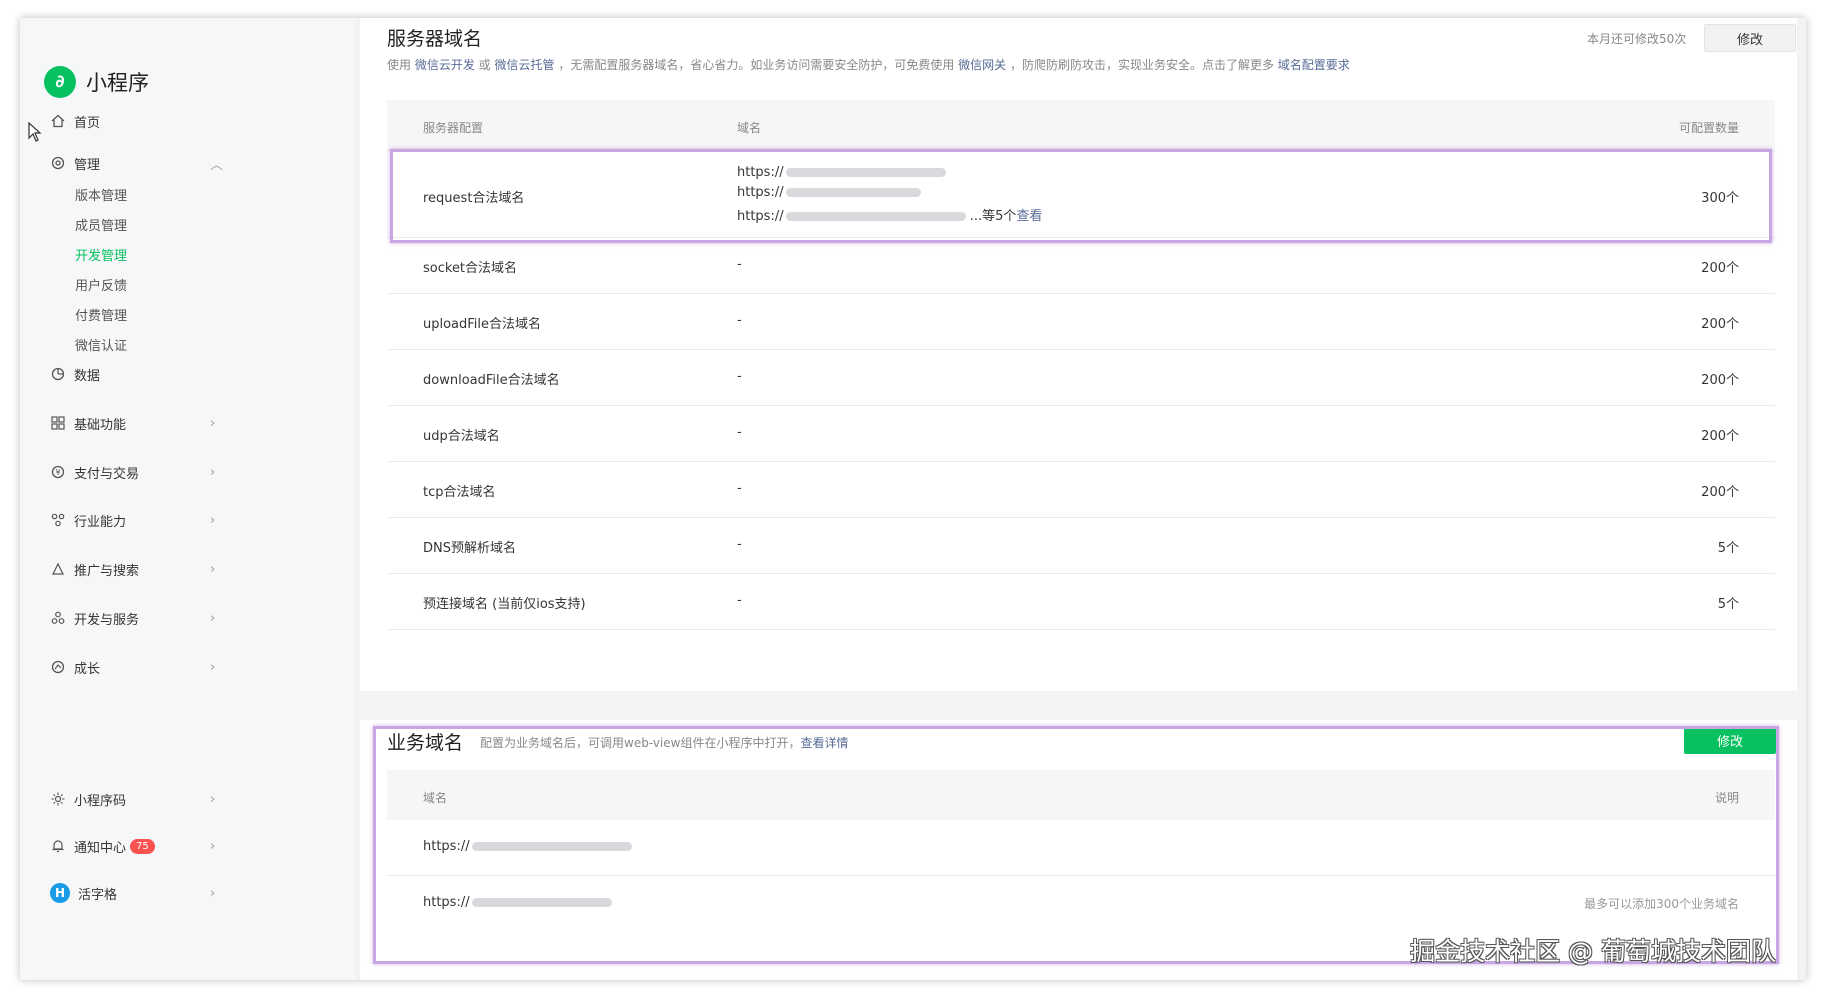 The image size is (1825, 996). Describe the element at coordinates (101, 314) in the screenshot. I see `sidebar-subitem-payment: 付费管理` at that location.